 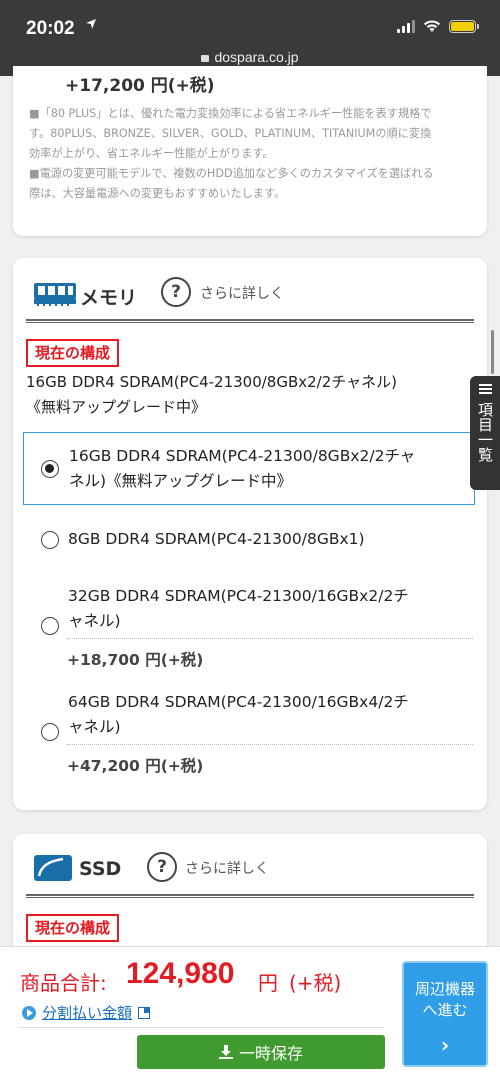 I want to click on next-button-label: 周辺機器 へ進む, so click(x=445, y=1000).